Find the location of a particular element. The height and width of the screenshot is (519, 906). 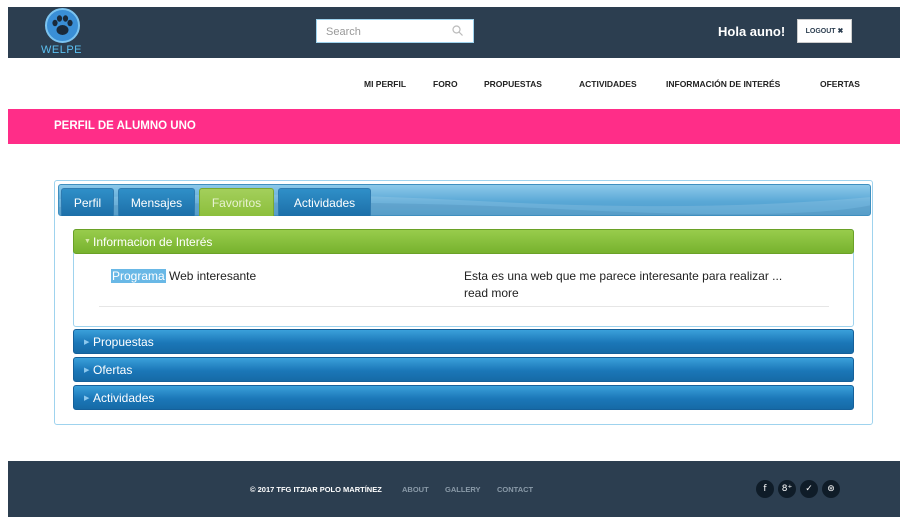

paw-icon is located at coordinates (62, 25).